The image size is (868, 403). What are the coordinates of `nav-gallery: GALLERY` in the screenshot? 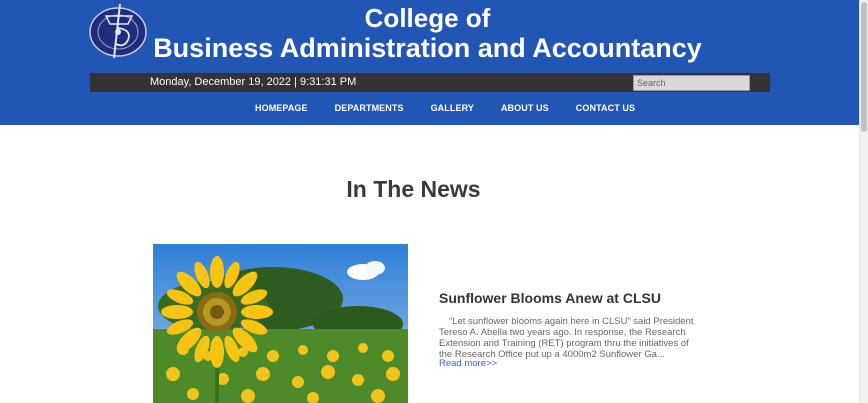 It's located at (452, 108).